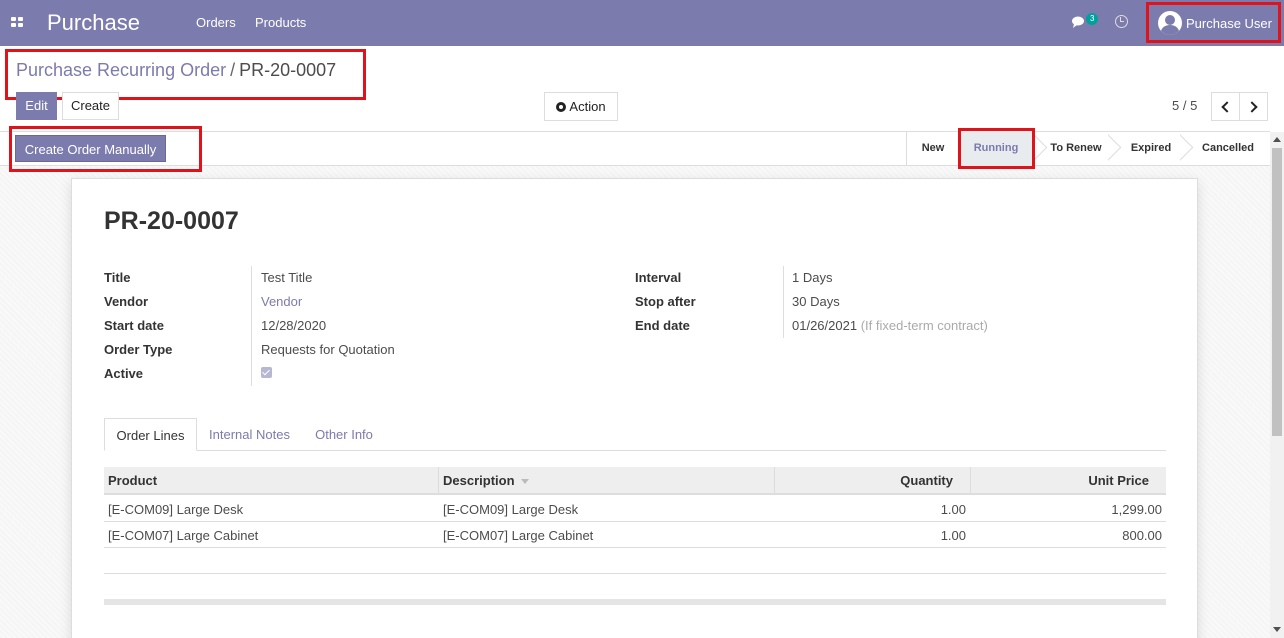  I want to click on tab-other-info: Other Info, so click(344, 434).